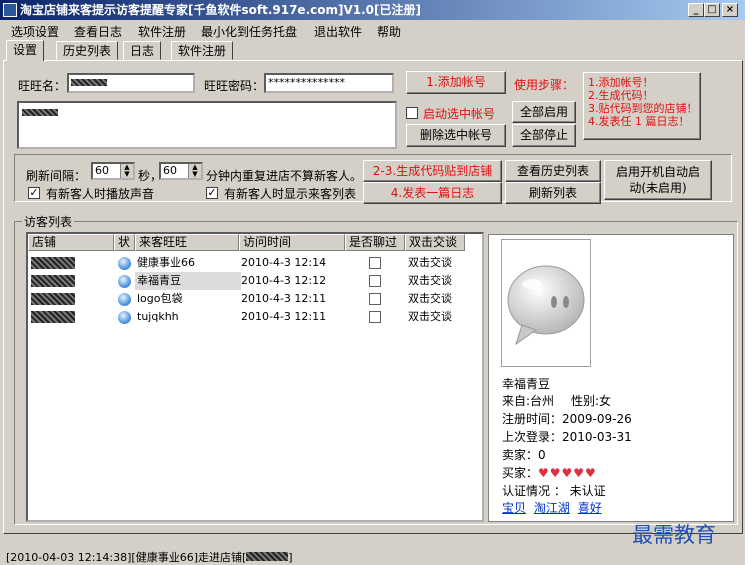  I want to click on redacted-shop-name, so click(267, 556).